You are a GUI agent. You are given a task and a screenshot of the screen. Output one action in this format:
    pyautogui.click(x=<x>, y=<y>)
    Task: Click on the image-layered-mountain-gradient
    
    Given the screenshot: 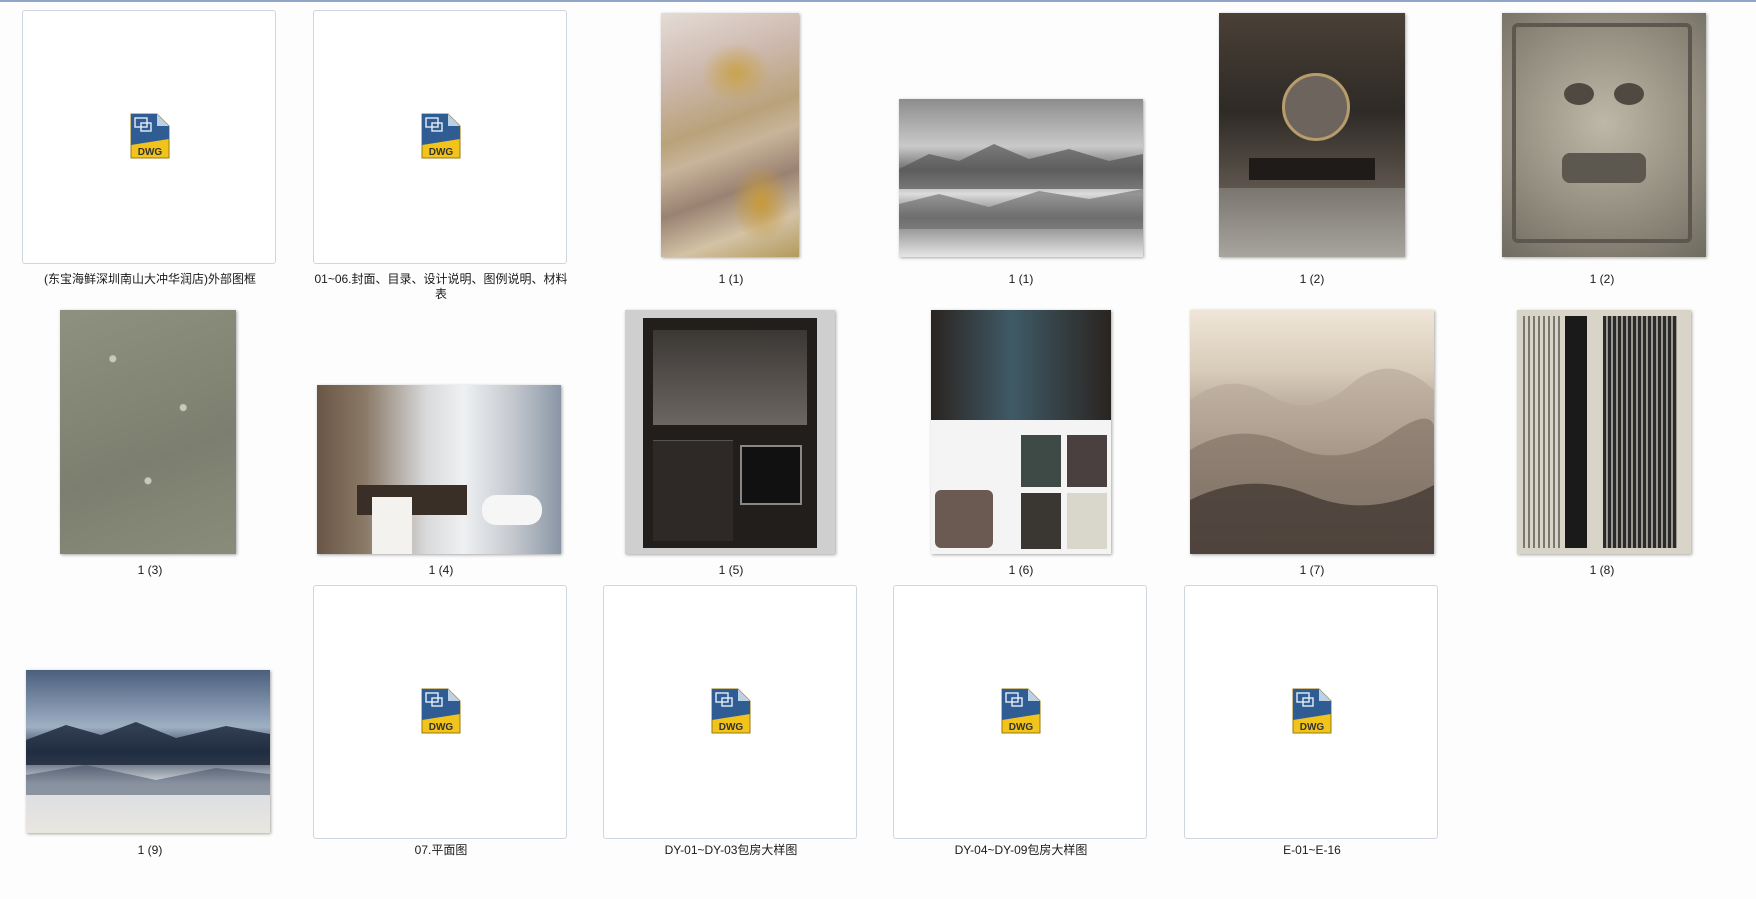 What is the action you would take?
    pyautogui.click(x=1312, y=432)
    